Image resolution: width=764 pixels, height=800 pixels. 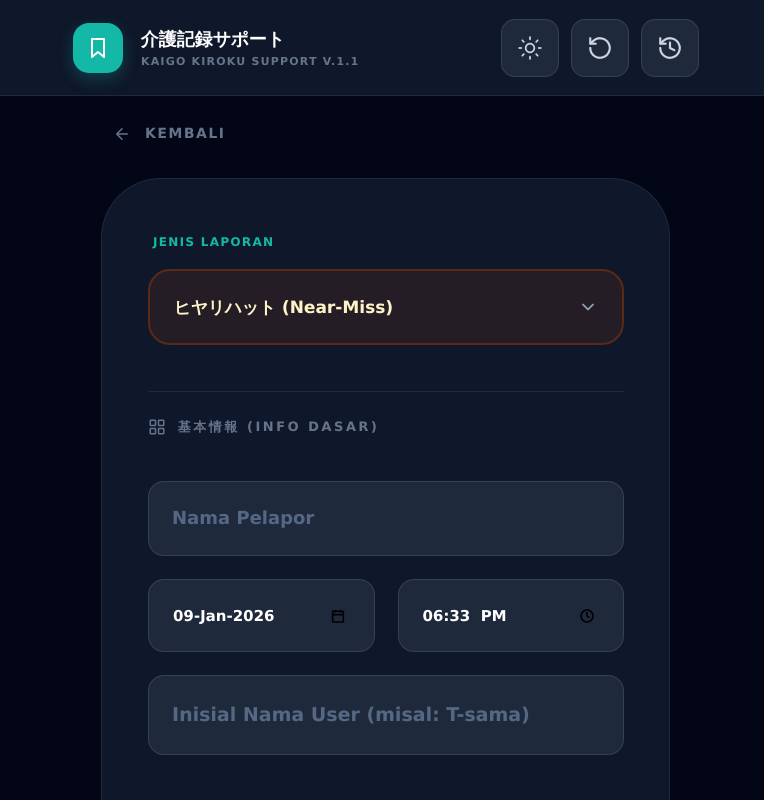 What do you see at coordinates (250, 61) in the screenshot?
I see `app-subtitle: KAIGO KIROKU SUPPORT V.1.1` at bounding box center [250, 61].